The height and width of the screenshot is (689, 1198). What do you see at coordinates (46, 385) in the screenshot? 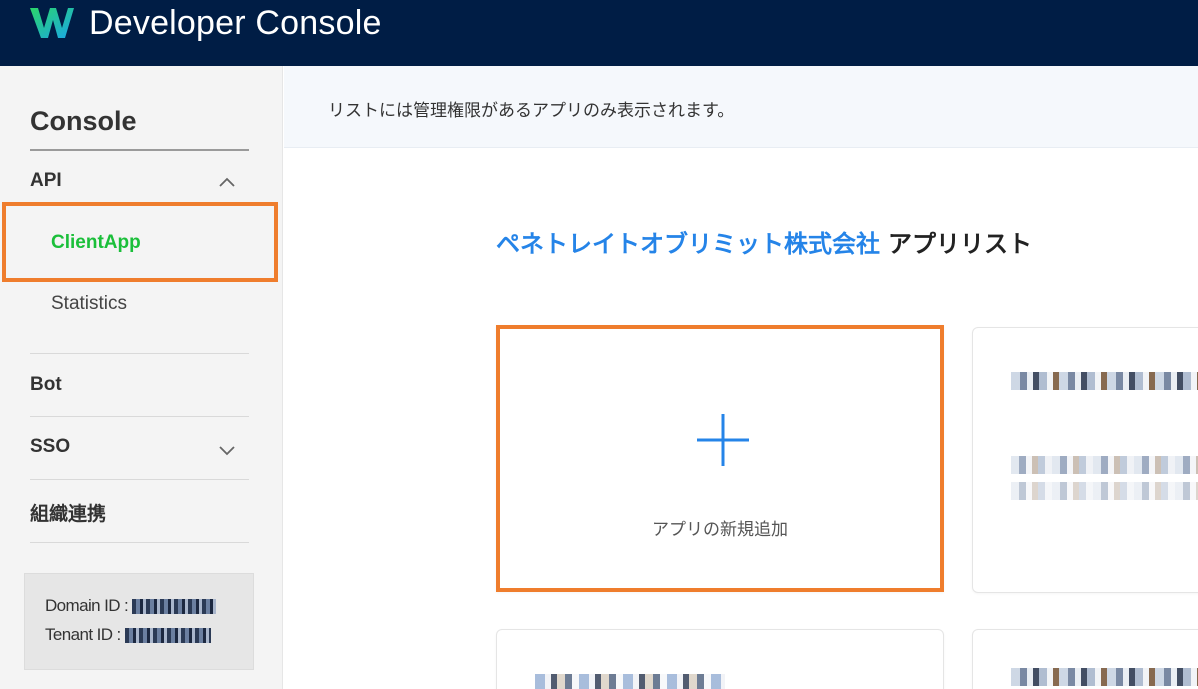
I see `sidebar-item-bot: Bot` at bounding box center [46, 385].